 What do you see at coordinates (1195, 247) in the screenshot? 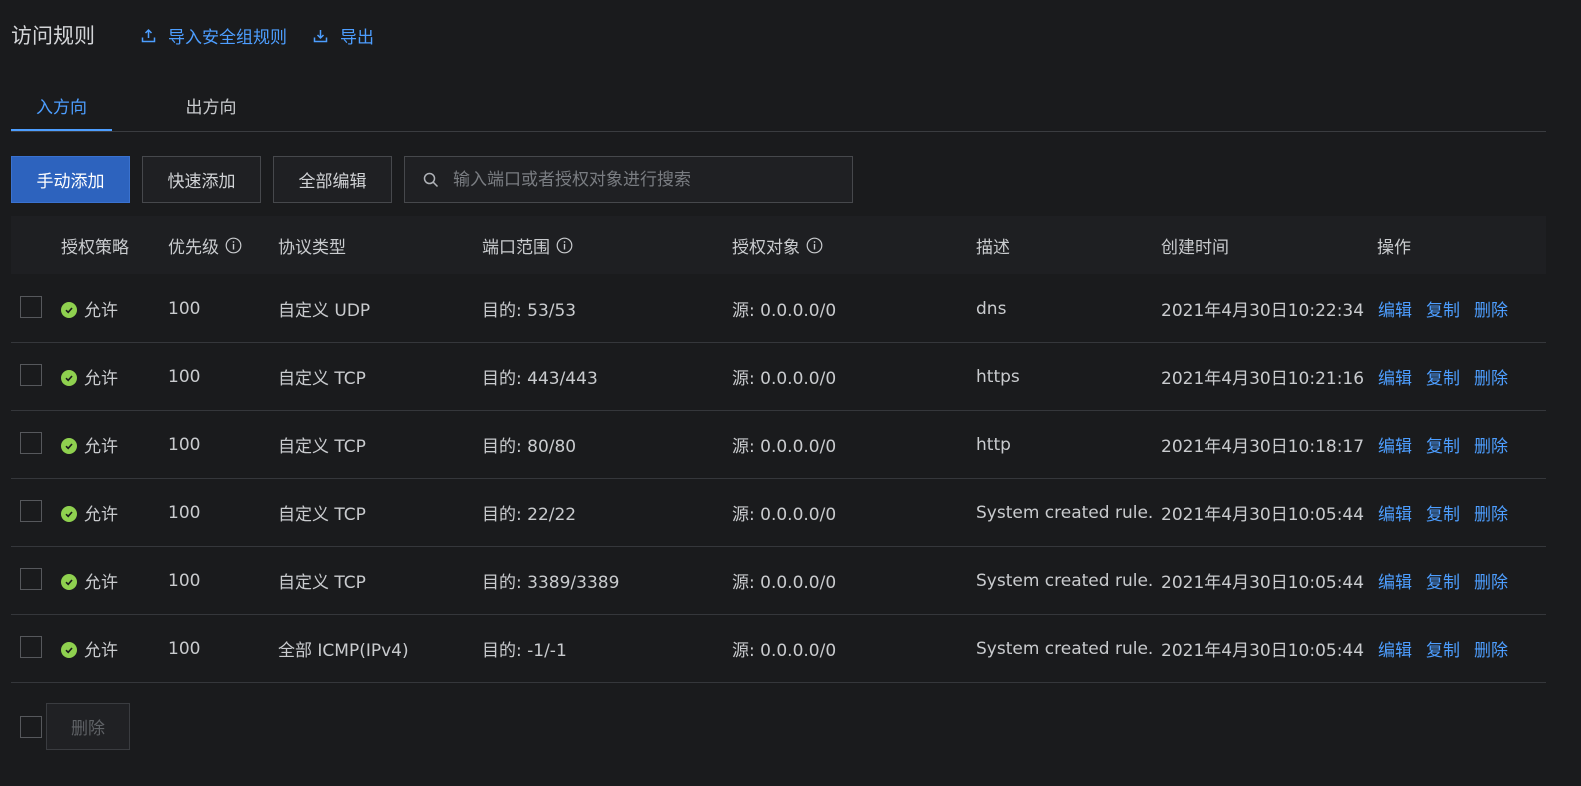
I see `col-created: 创建时间` at bounding box center [1195, 247].